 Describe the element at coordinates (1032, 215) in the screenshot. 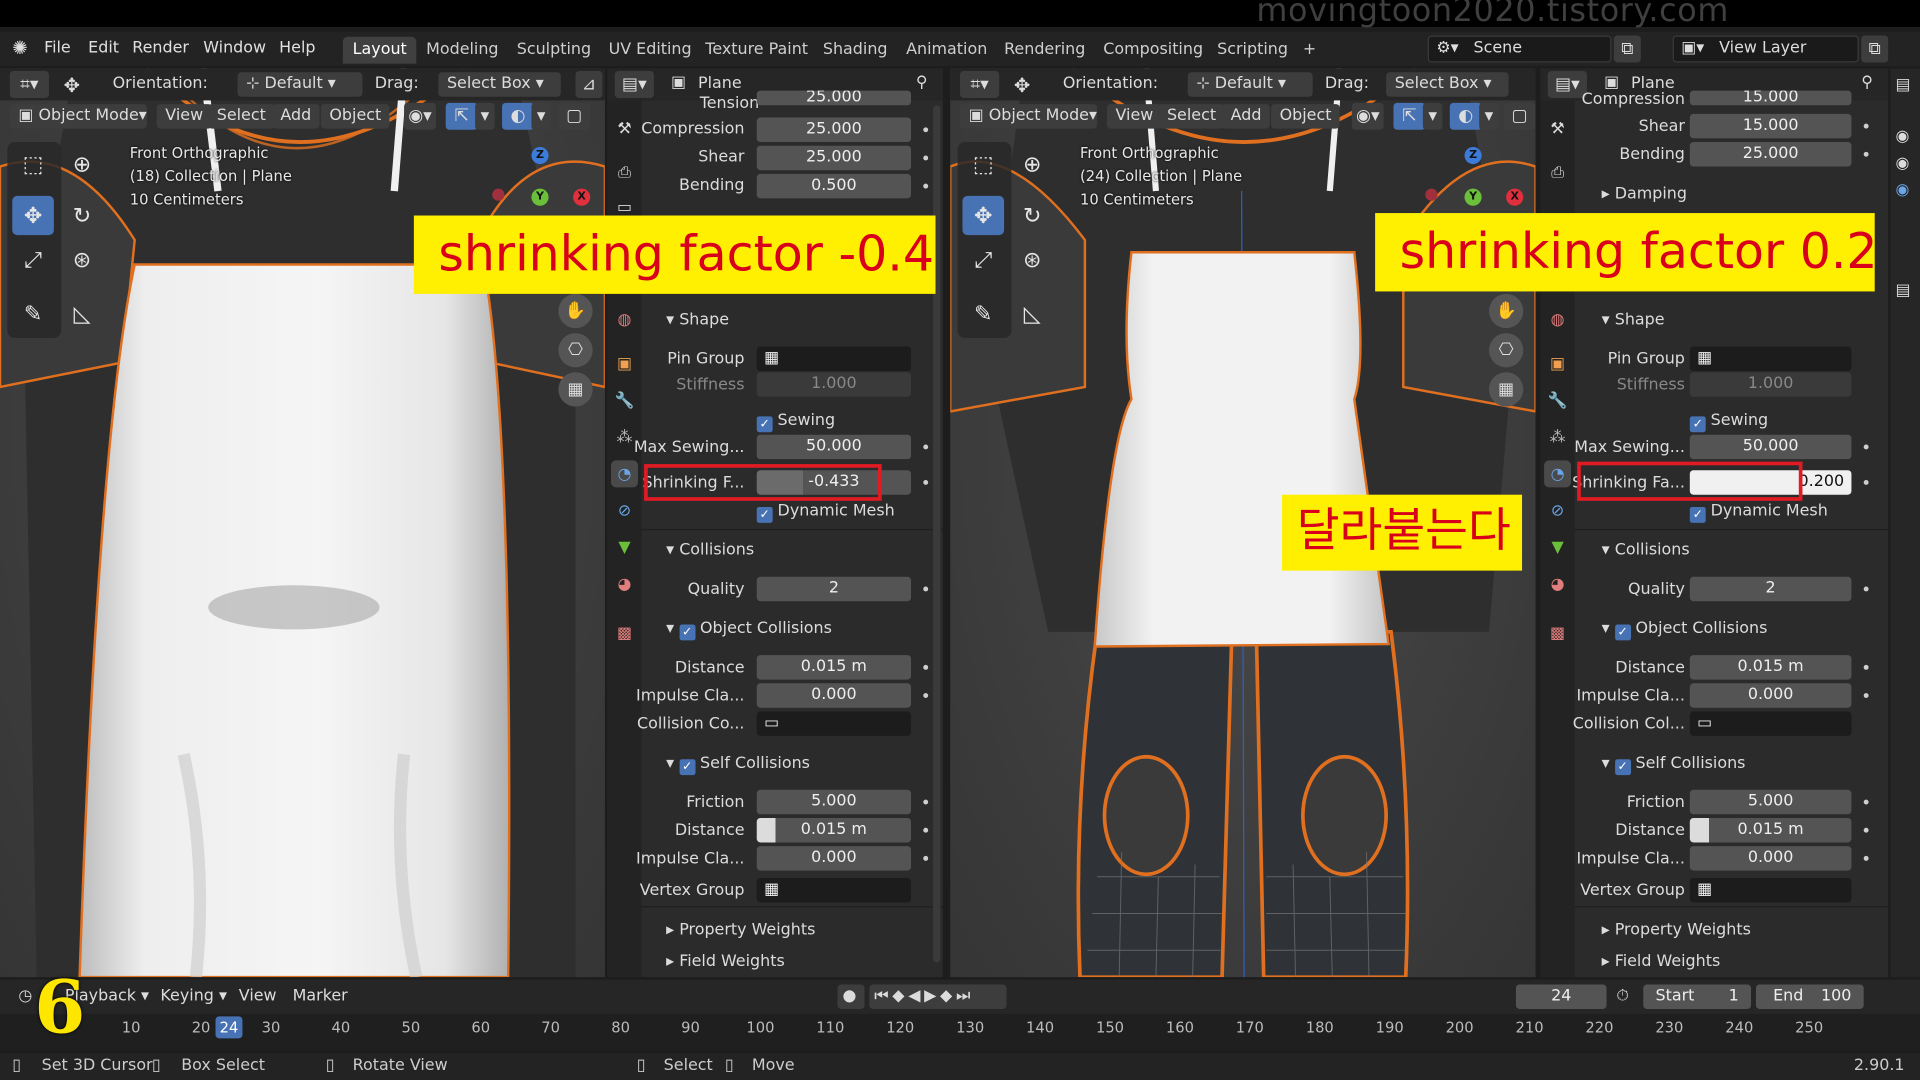

I see `rotate-icon: ↻` at that location.